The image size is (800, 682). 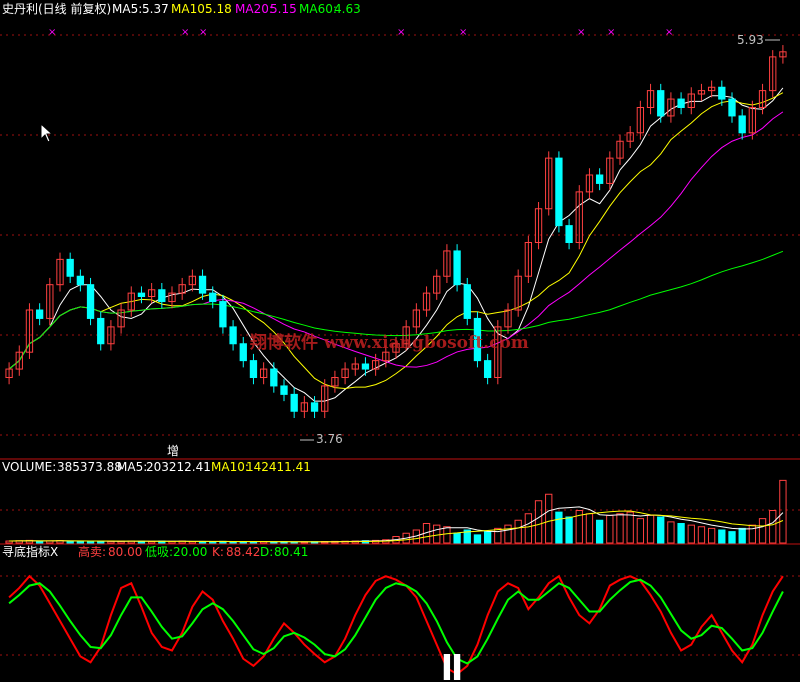 I want to click on volume-ma5-label: MA5:, so click(x=132, y=467).